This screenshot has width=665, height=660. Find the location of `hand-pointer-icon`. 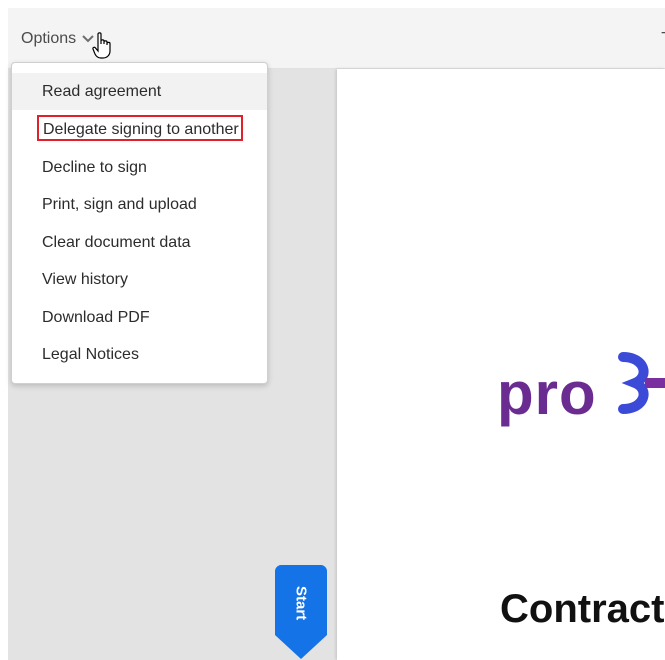

hand-pointer-icon is located at coordinates (101, 45).